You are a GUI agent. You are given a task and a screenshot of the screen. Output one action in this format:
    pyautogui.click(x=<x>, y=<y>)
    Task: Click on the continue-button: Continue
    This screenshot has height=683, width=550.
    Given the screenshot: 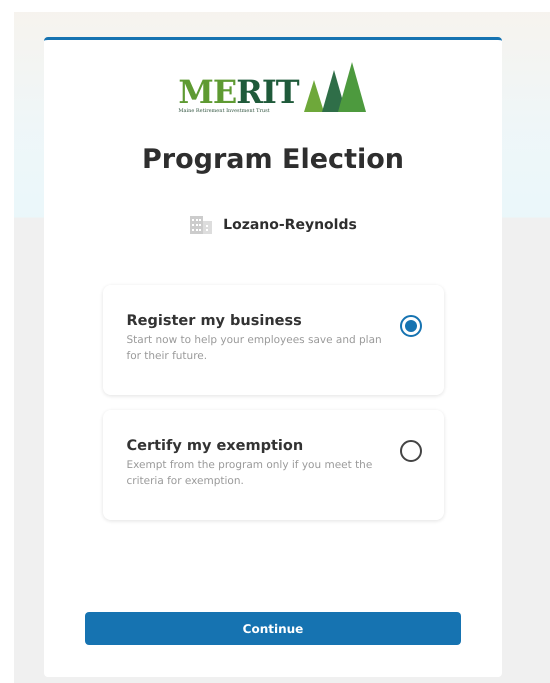 What is the action you would take?
    pyautogui.click(x=273, y=628)
    